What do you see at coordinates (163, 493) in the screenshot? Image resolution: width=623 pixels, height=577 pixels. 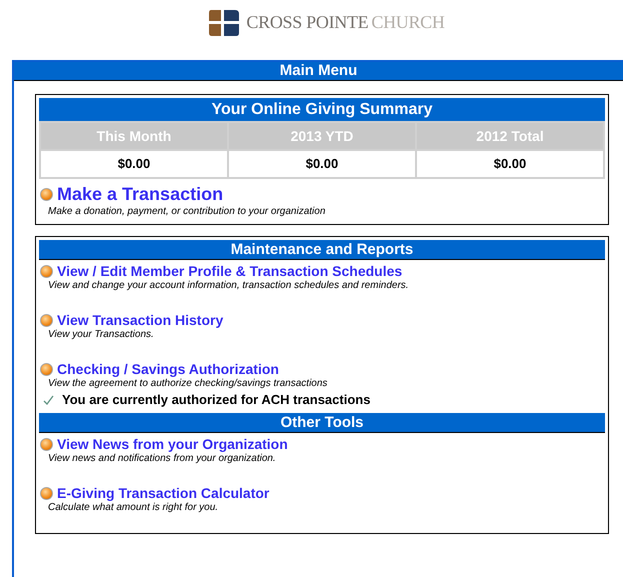 I see `menu-link: E-Giving Transaction Calculator` at bounding box center [163, 493].